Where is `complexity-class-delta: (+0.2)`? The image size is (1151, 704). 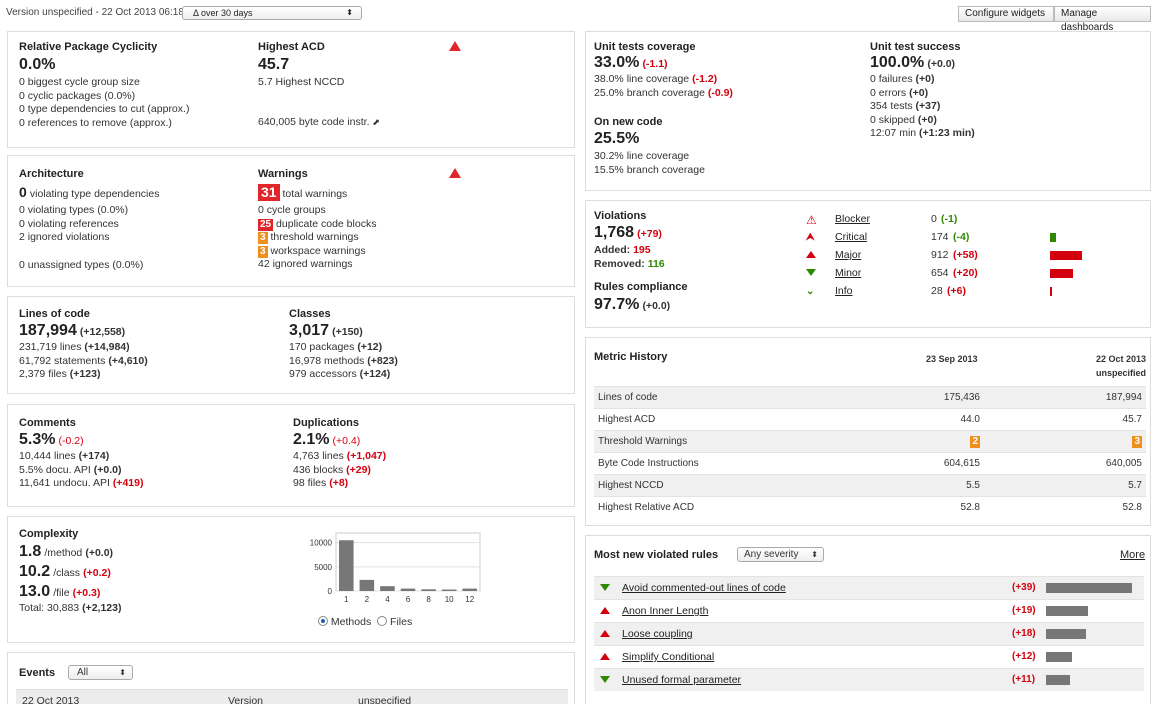 complexity-class-delta: (+0.2) is located at coordinates (97, 573).